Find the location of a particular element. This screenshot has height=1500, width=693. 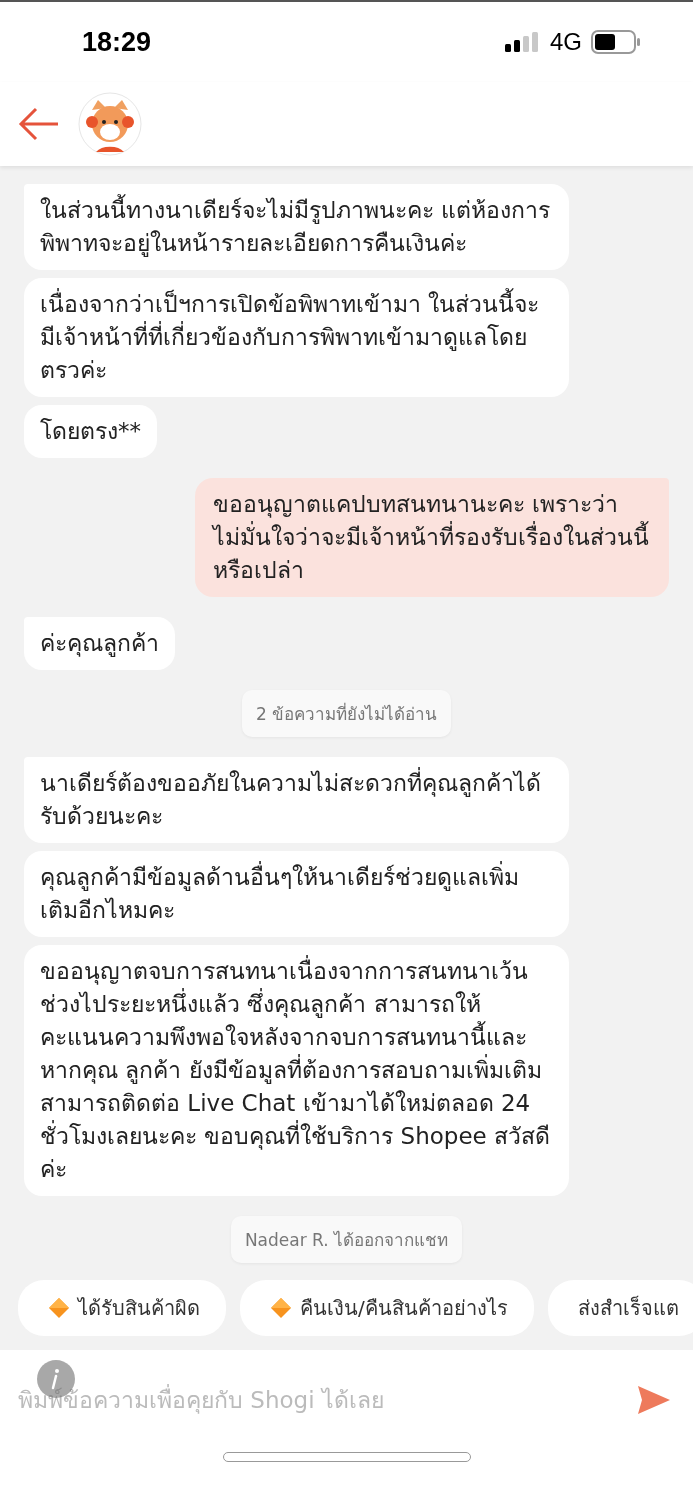

message-bubble: ขออนุญาตแคปบทสนทนานะคะ เพราะว่า ไม่มั่นใจว่าจะมีเจ้าหน้าที่รองรับเรื่องในส่วนนี้หรือเปล่า is located at coordinates (432, 537).